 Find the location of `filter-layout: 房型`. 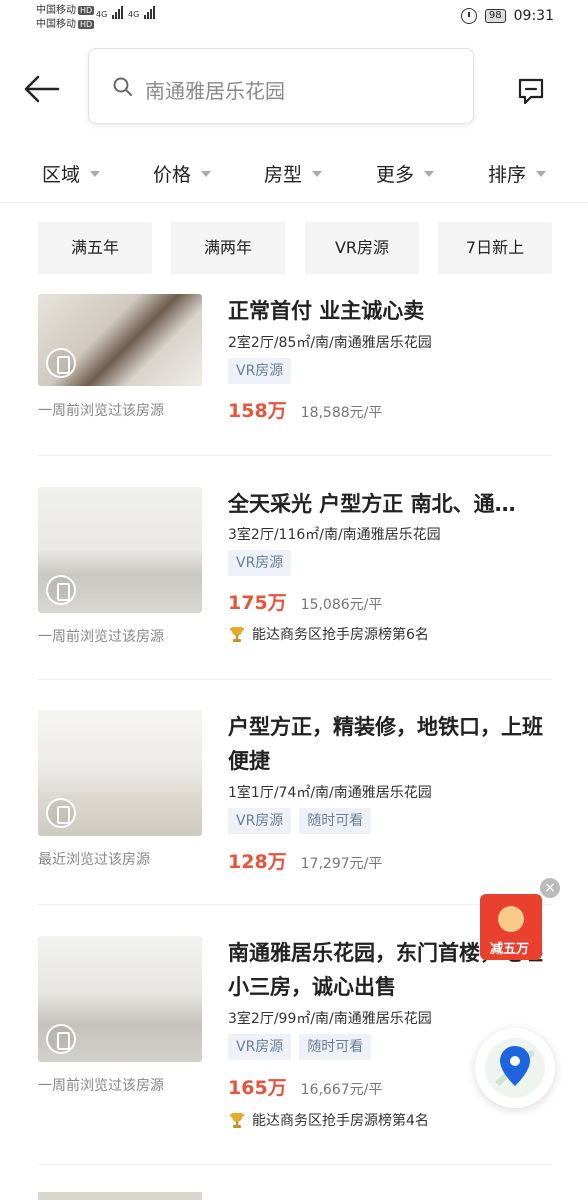

filter-layout: 房型 is located at coordinates (293, 173).